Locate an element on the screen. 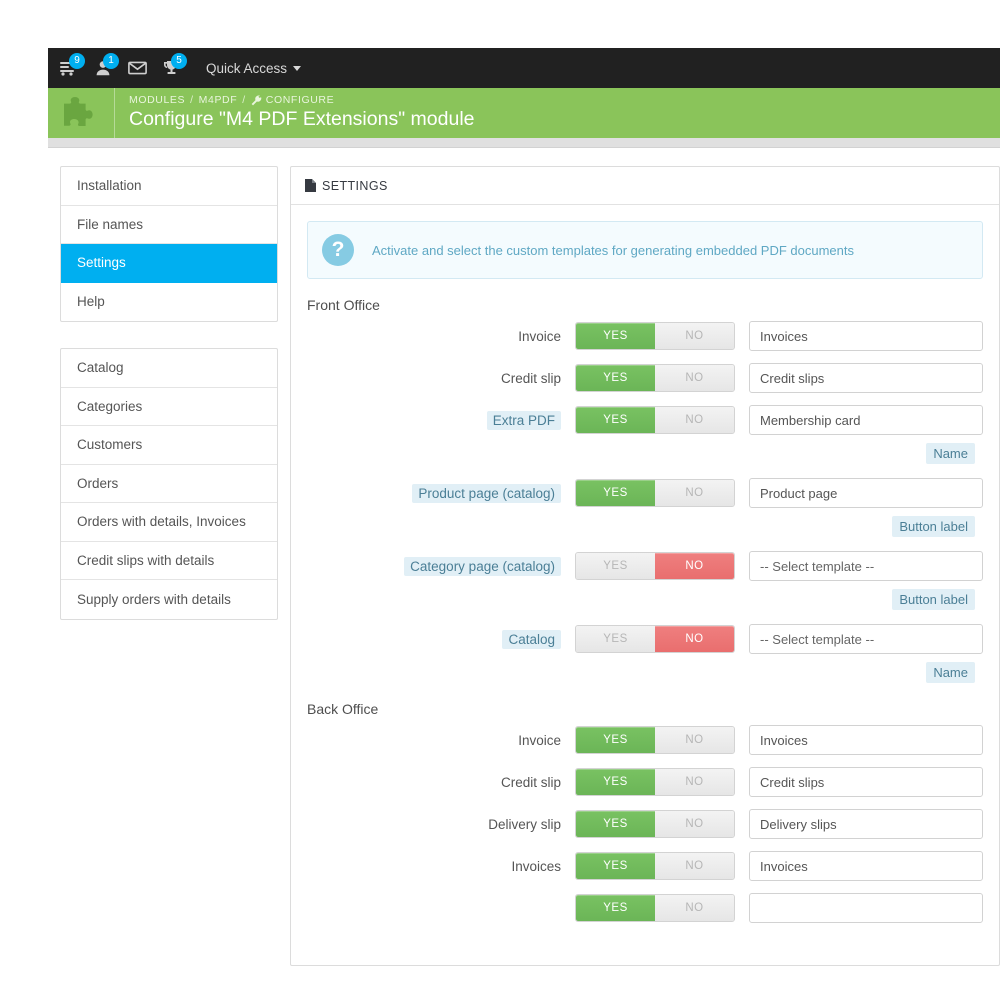 The image size is (1000, 1000). text-input-invoices: Invoices is located at coordinates (866, 866).